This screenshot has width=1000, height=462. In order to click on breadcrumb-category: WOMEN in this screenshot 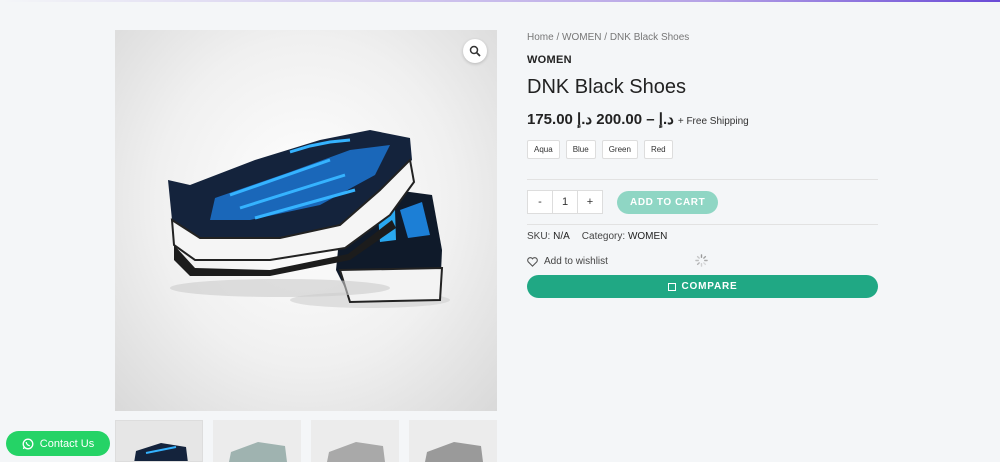, I will do `click(581, 37)`.